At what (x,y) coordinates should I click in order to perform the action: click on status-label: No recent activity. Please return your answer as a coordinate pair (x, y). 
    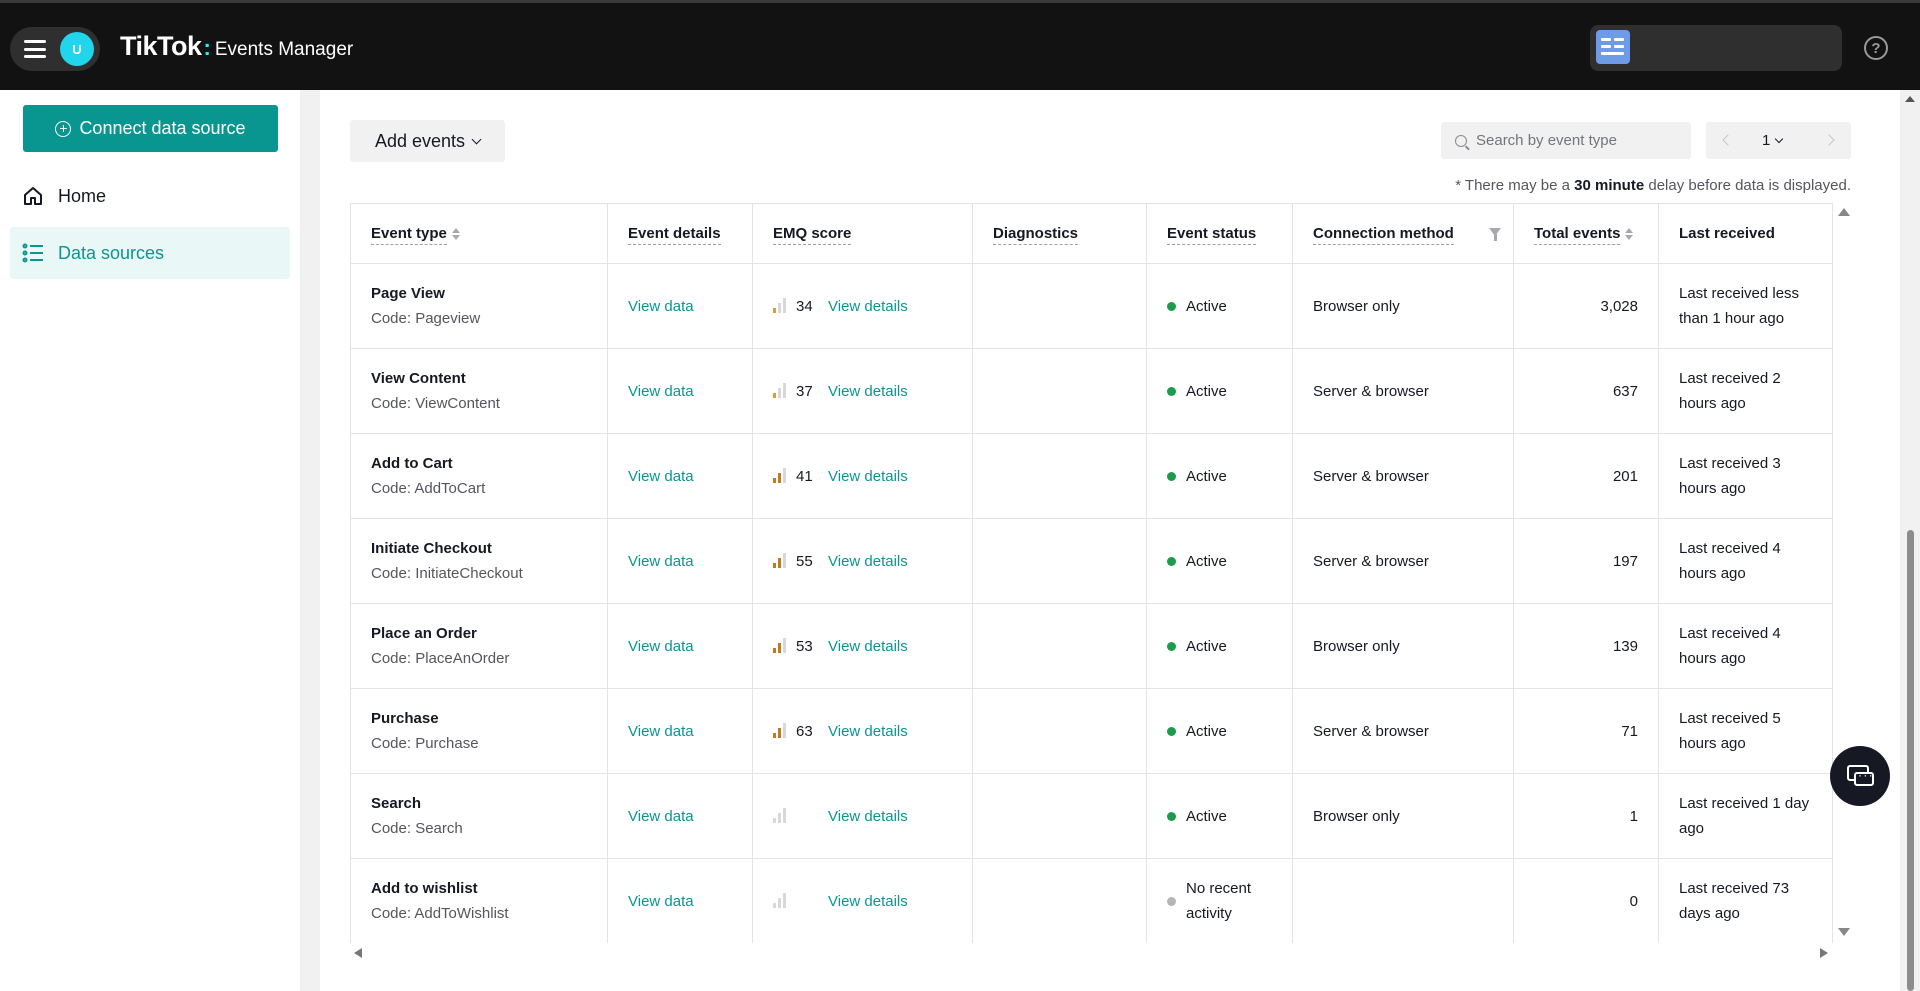
    Looking at the image, I should click on (1219, 901).